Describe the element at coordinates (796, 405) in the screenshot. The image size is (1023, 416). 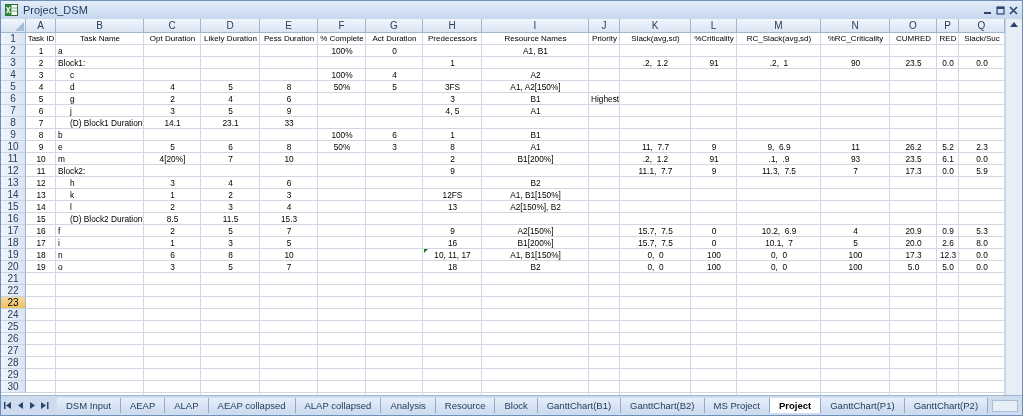
I see `sheet-tab: Project` at that location.